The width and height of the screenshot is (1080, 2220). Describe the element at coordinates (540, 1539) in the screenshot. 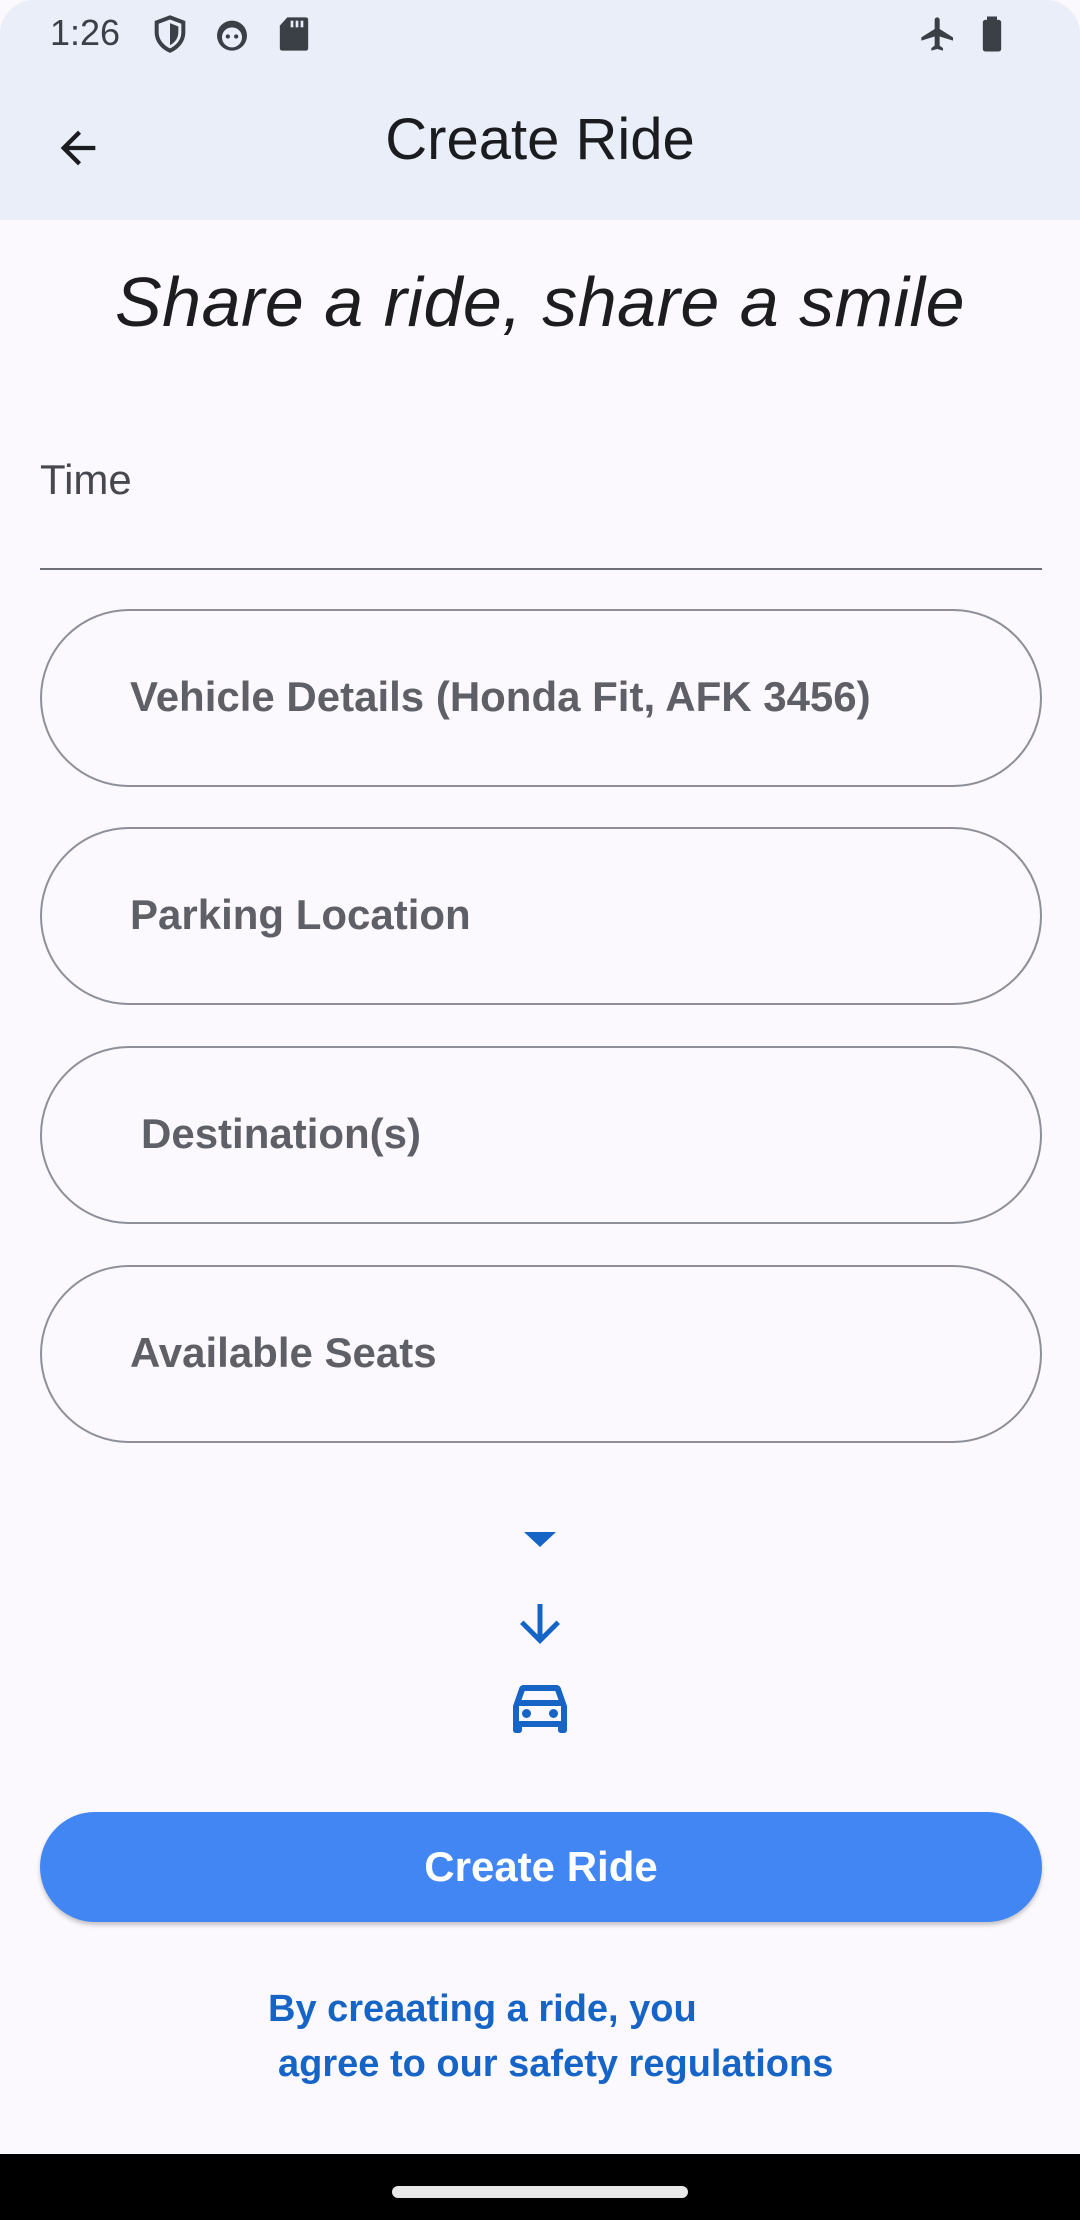

I see `caret-down-icon` at that location.